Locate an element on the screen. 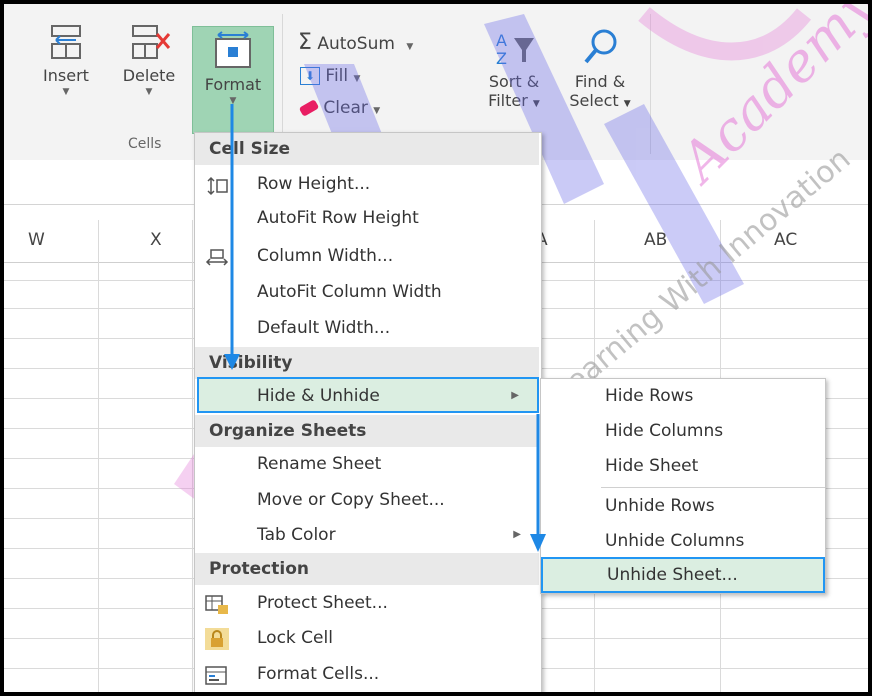  lock-icon is located at coordinates (217, 639).